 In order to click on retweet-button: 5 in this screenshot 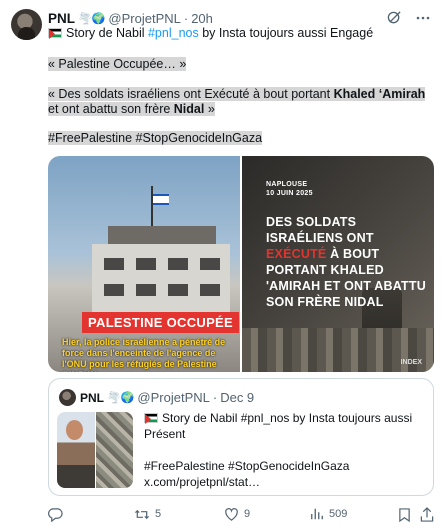, I will do `click(147, 514)`.